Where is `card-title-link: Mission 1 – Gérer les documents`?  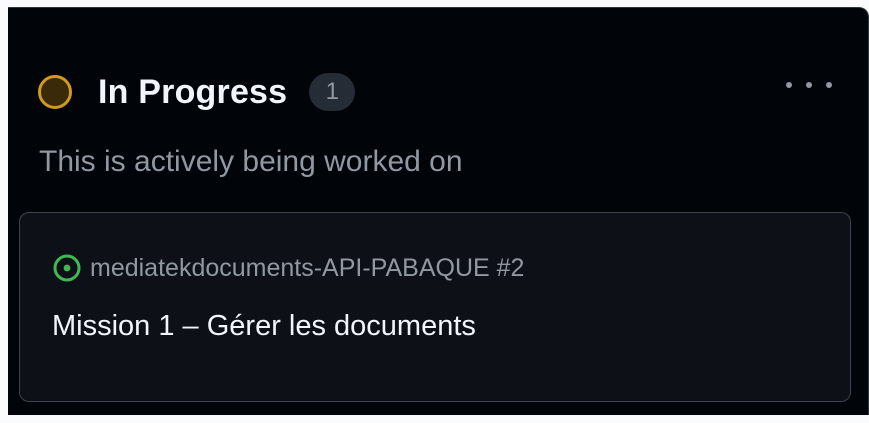
card-title-link: Mission 1 – Gérer les documents is located at coordinates (264, 326).